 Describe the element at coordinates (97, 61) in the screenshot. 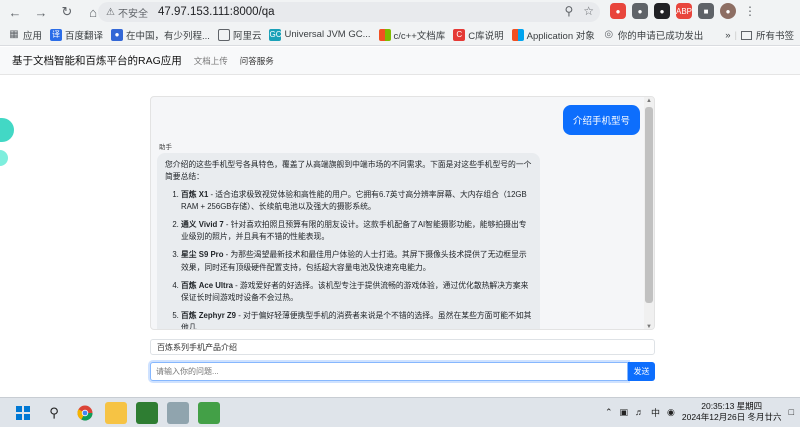

I see `app-title: 基于文档智能和百炼平台的RAG应用` at that location.